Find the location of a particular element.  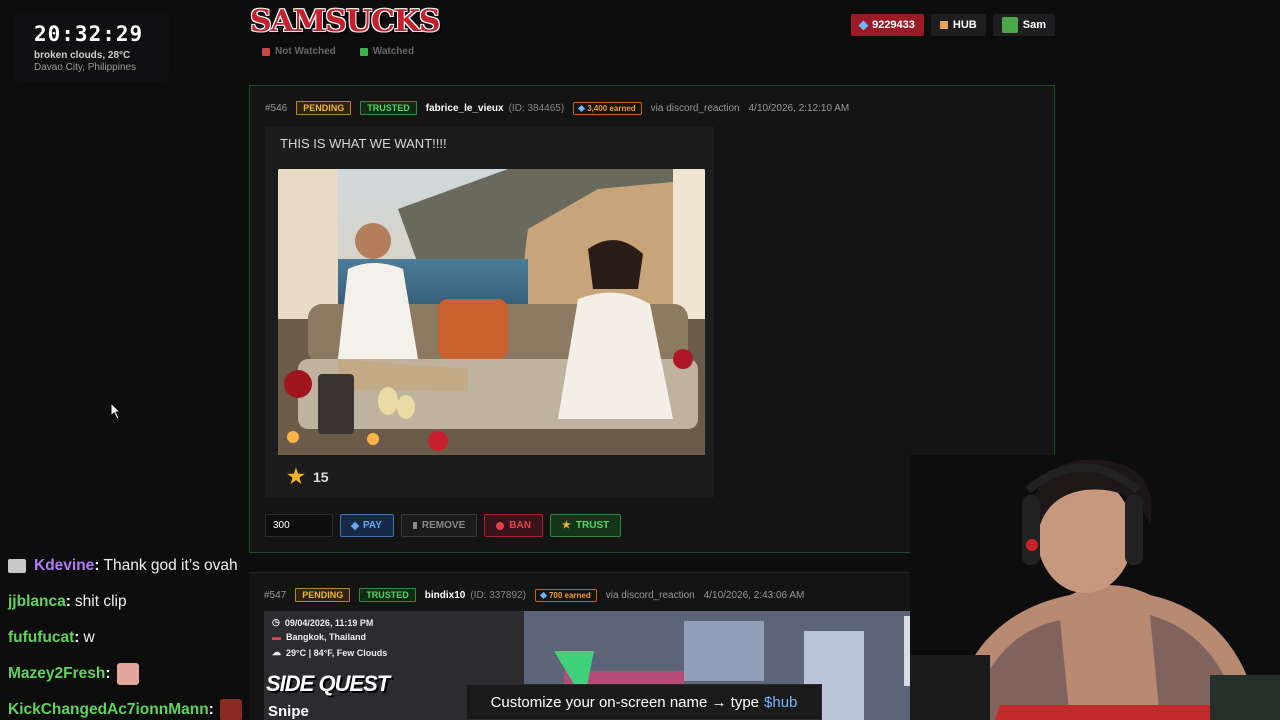

top-bar: SAMSUCKS 9229433 HUB Sam is located at coordinates (652, 26).